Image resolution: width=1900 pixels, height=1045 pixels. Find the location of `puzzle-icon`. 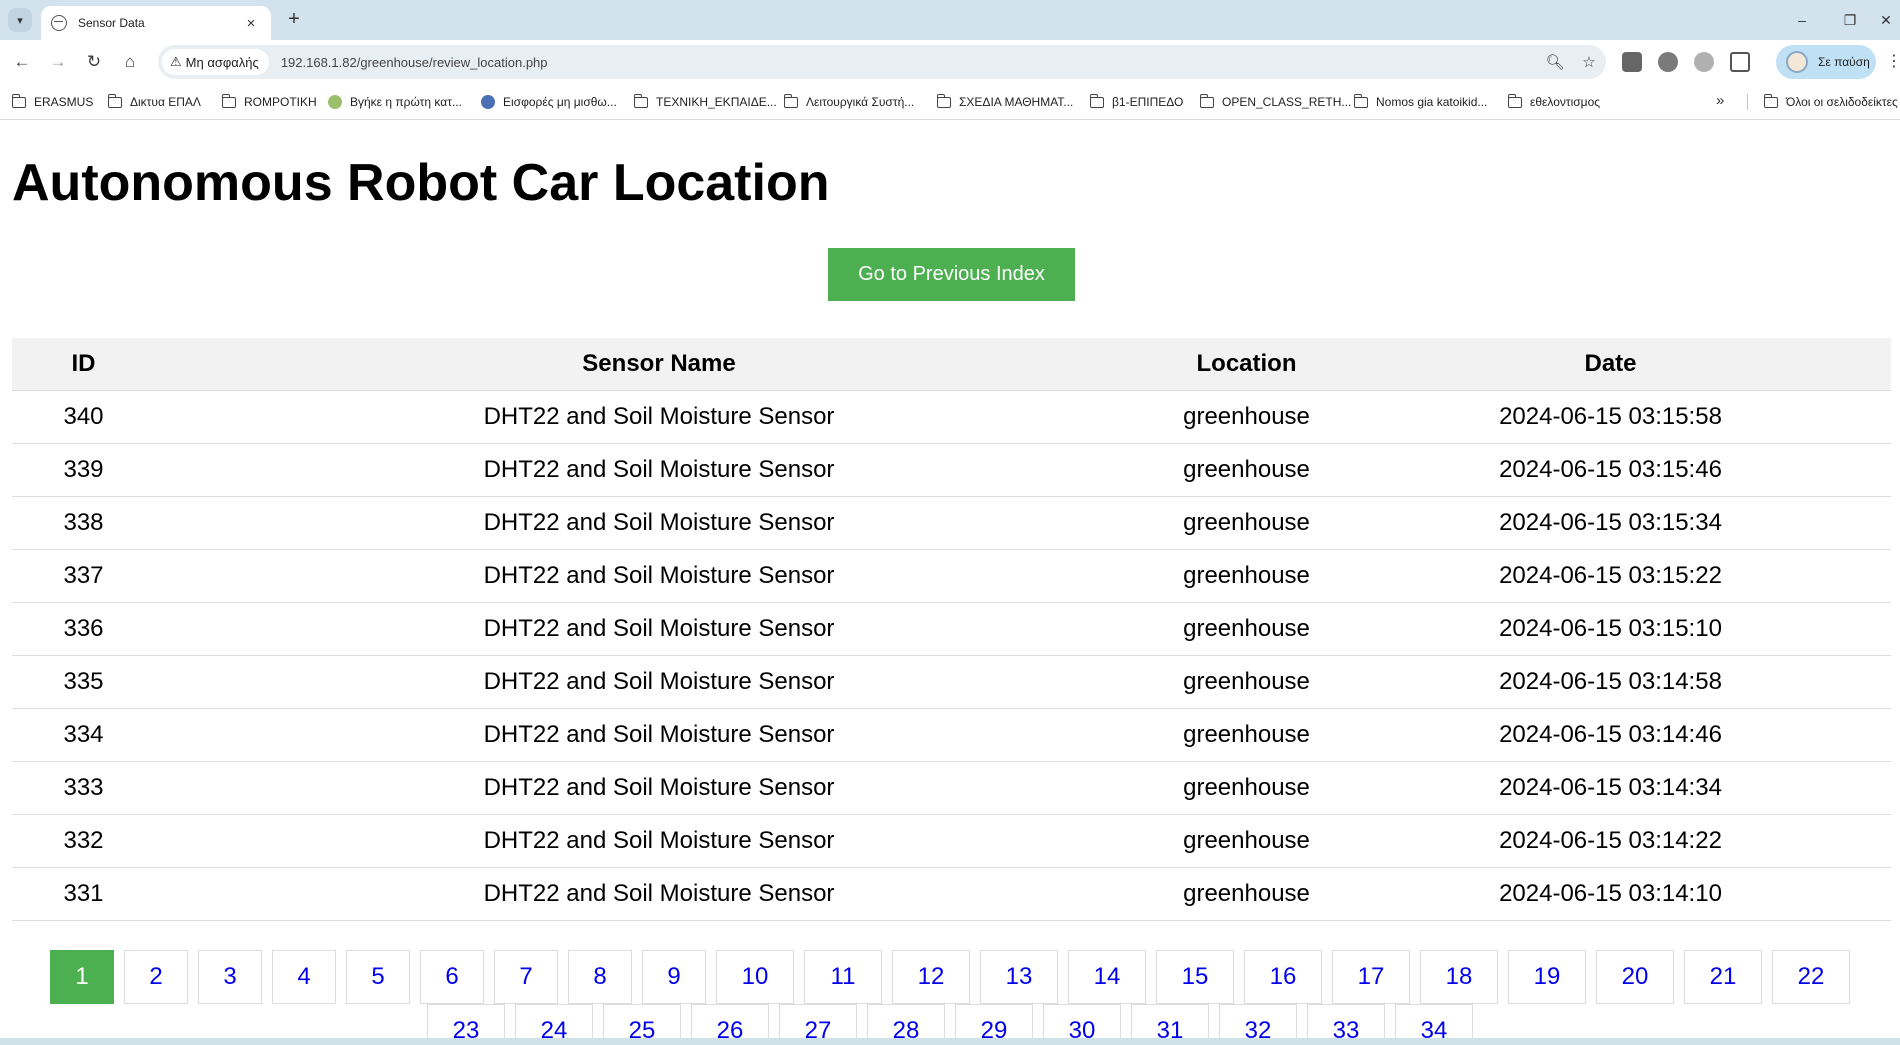

puzzle-icon is located at coordinates (1740, 62).